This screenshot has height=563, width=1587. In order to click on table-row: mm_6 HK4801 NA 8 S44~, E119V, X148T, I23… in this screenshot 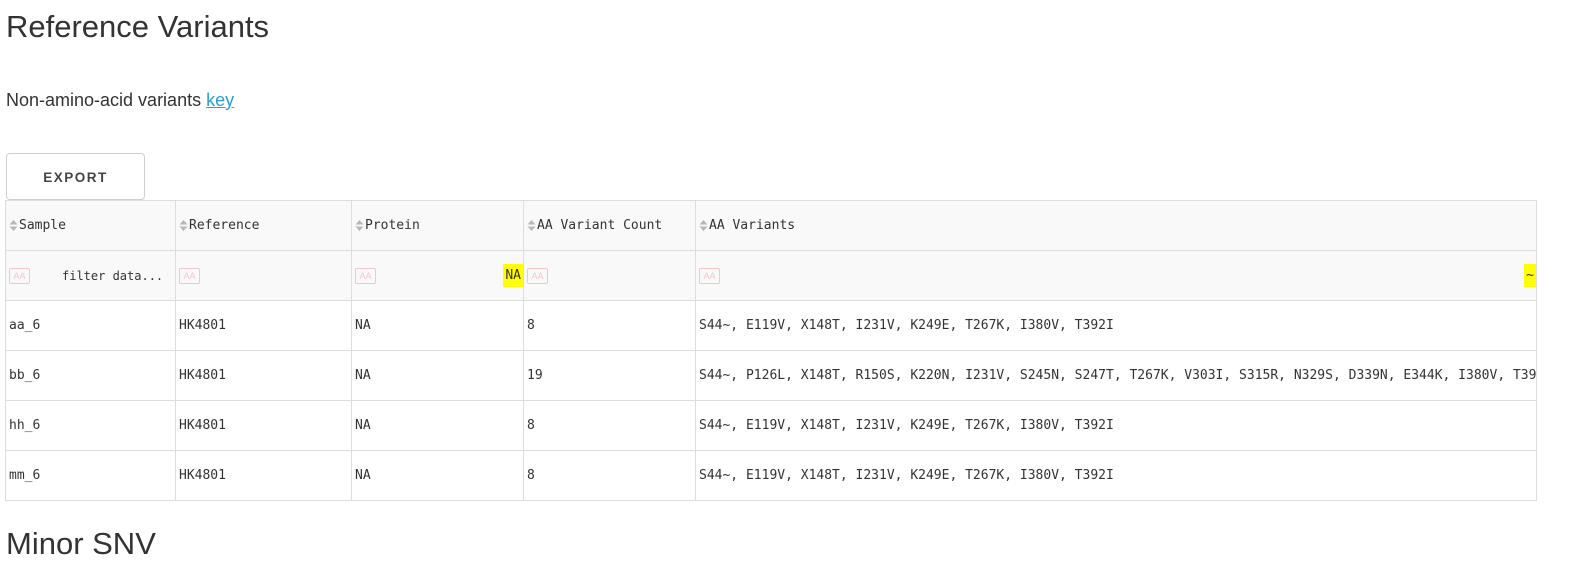, I will do `click(771, 475)`.